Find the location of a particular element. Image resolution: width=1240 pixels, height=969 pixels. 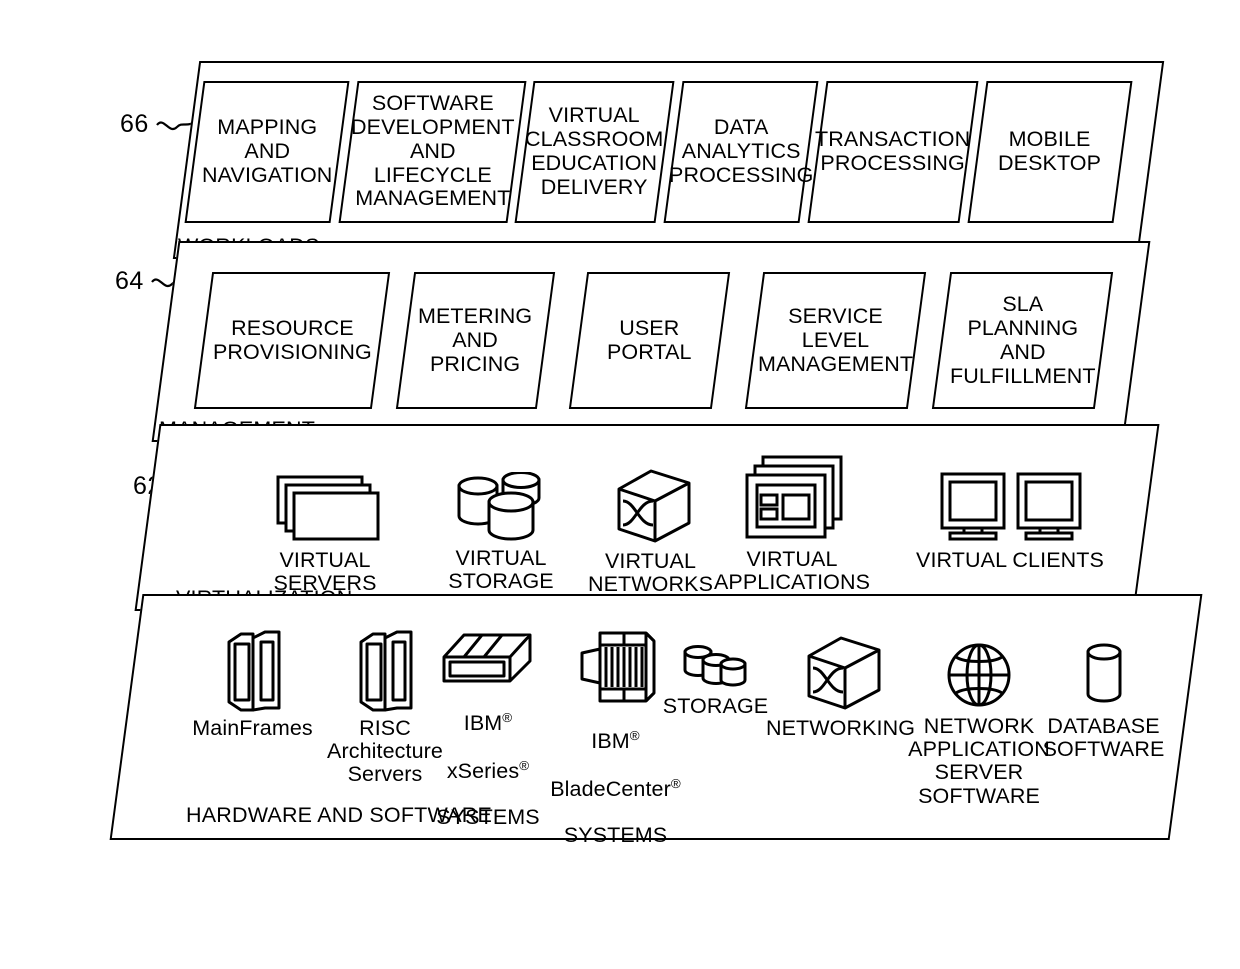

virtualization-item-label: VIRTUAL APPLICATIONS is located at coordinates (792, 571).